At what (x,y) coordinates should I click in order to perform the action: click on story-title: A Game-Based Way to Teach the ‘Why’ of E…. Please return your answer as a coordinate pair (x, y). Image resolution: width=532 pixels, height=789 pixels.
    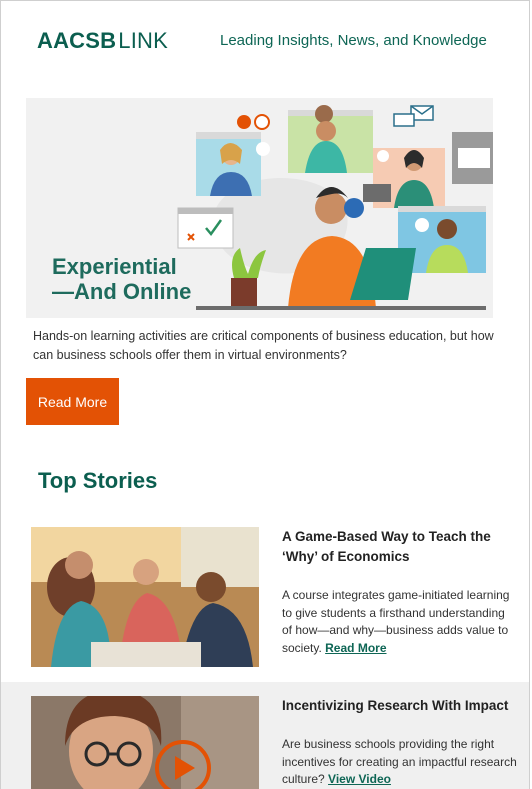
    Looking at the image, I should click on (400, 547).